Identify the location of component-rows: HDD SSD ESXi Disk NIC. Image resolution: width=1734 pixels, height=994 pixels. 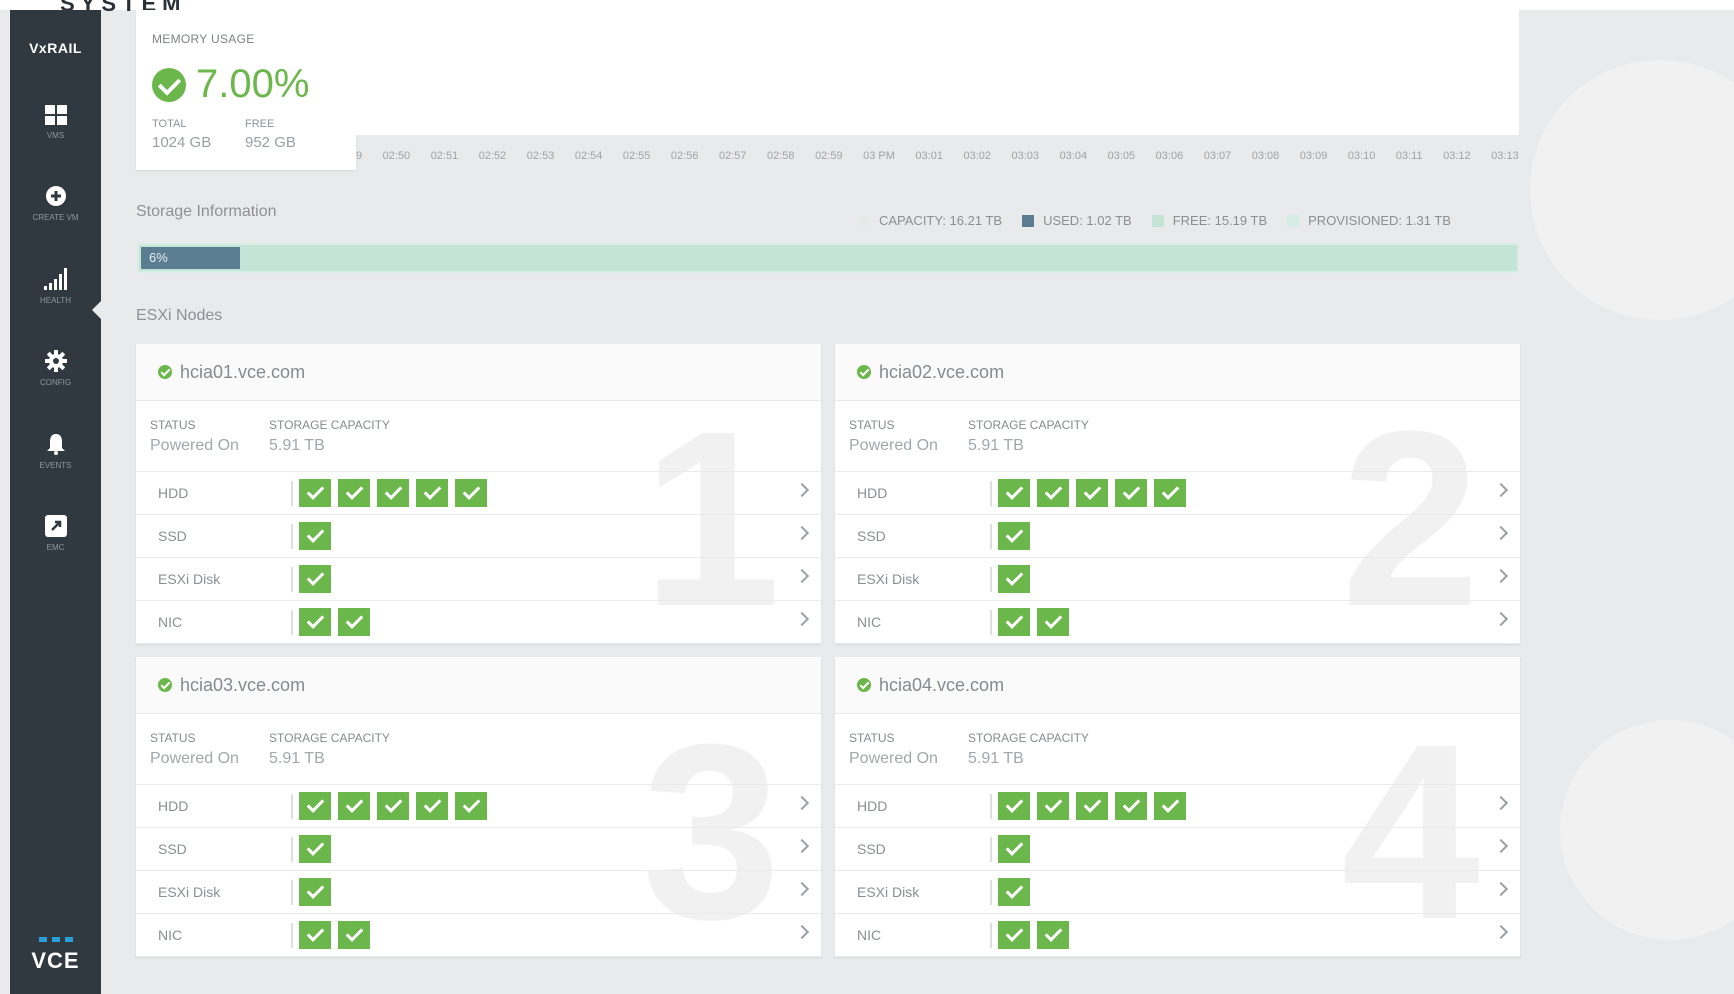
(478, 870).